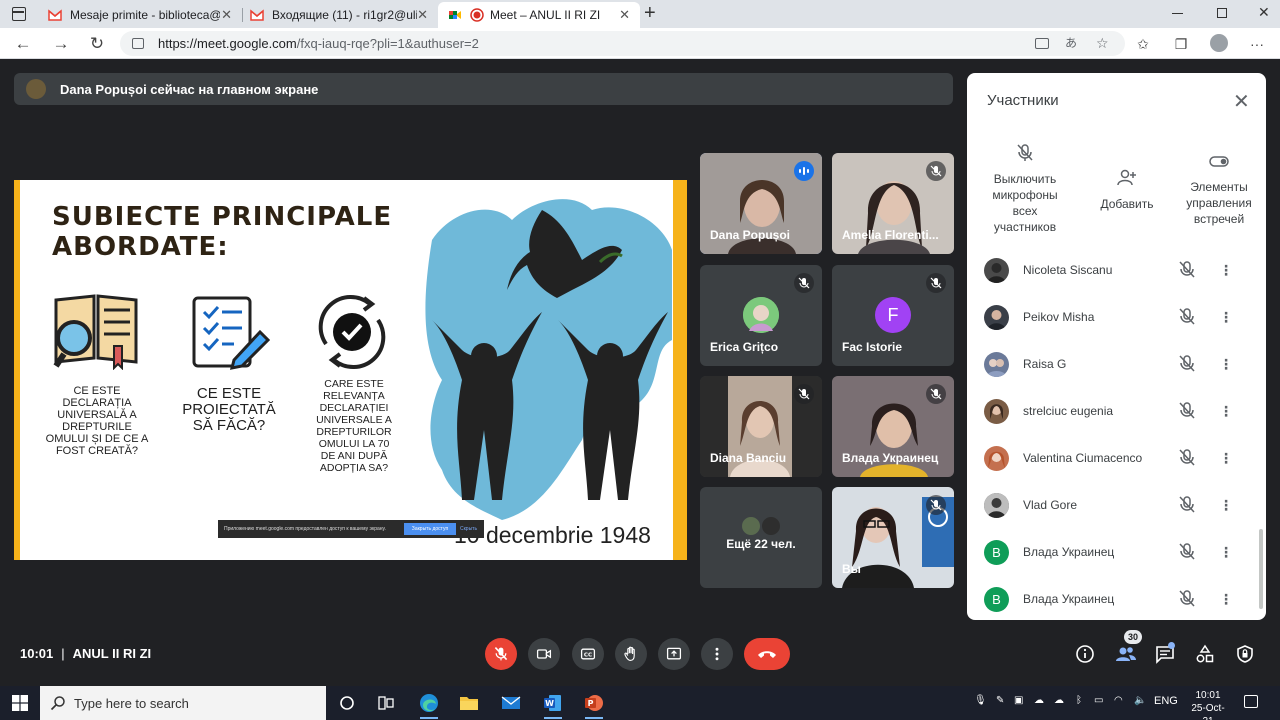  Describe the element at coordinates (501, 654) in the screenshot. I see `microphone-button` at that location.